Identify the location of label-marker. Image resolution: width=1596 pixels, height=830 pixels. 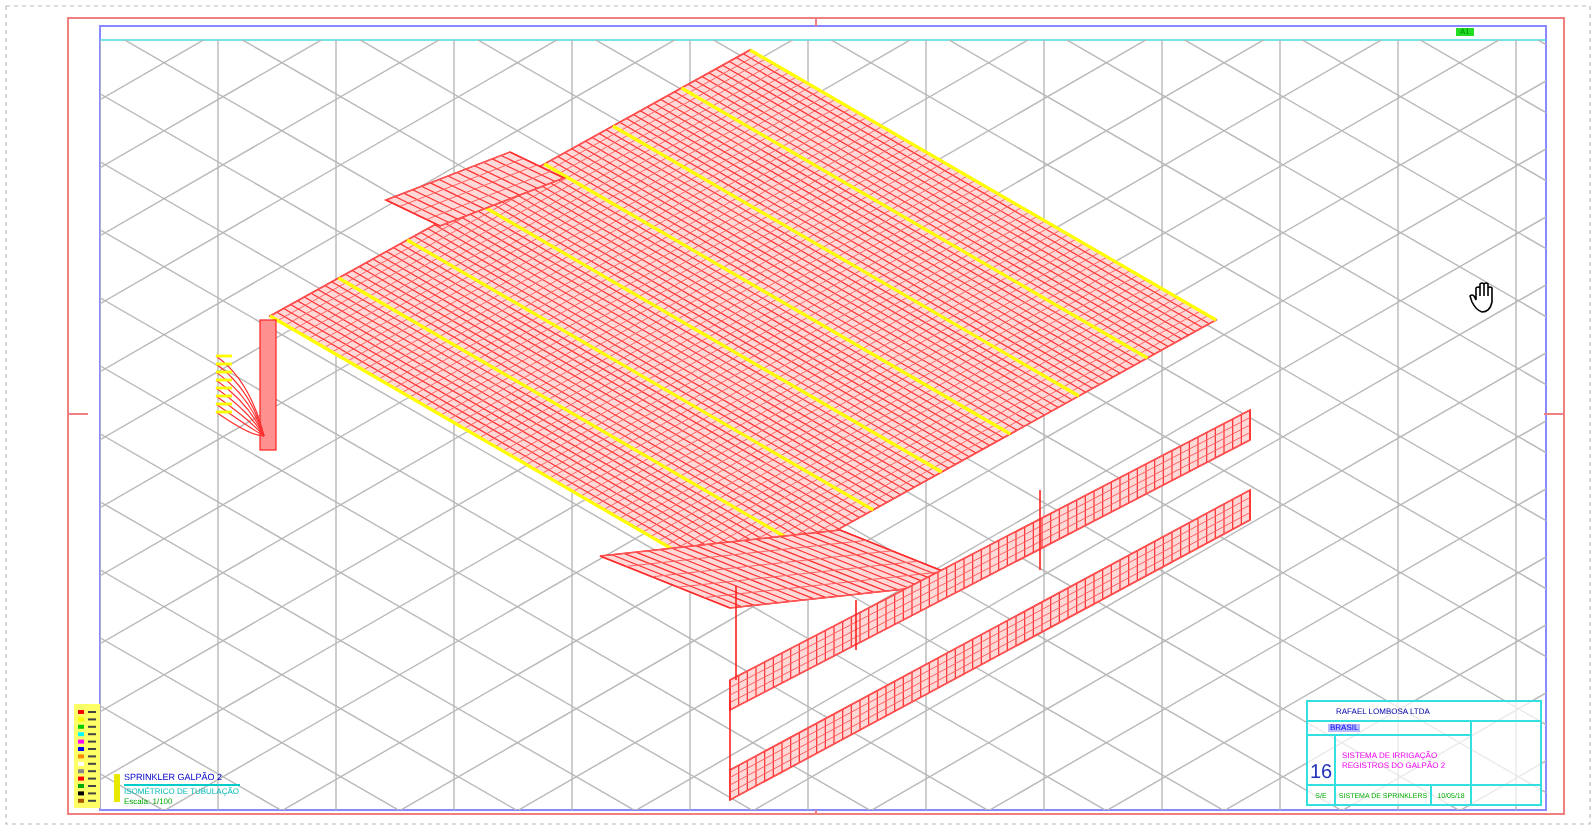
(117, 788).